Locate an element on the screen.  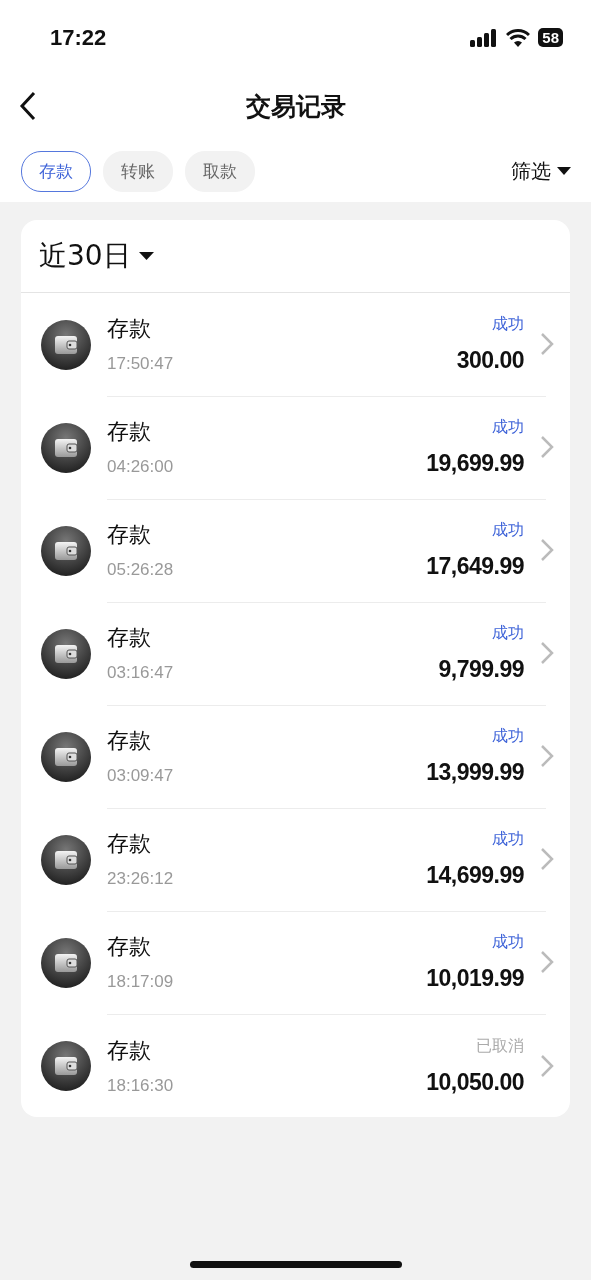
battery-level: 58 is located at coordinates (550, 37).